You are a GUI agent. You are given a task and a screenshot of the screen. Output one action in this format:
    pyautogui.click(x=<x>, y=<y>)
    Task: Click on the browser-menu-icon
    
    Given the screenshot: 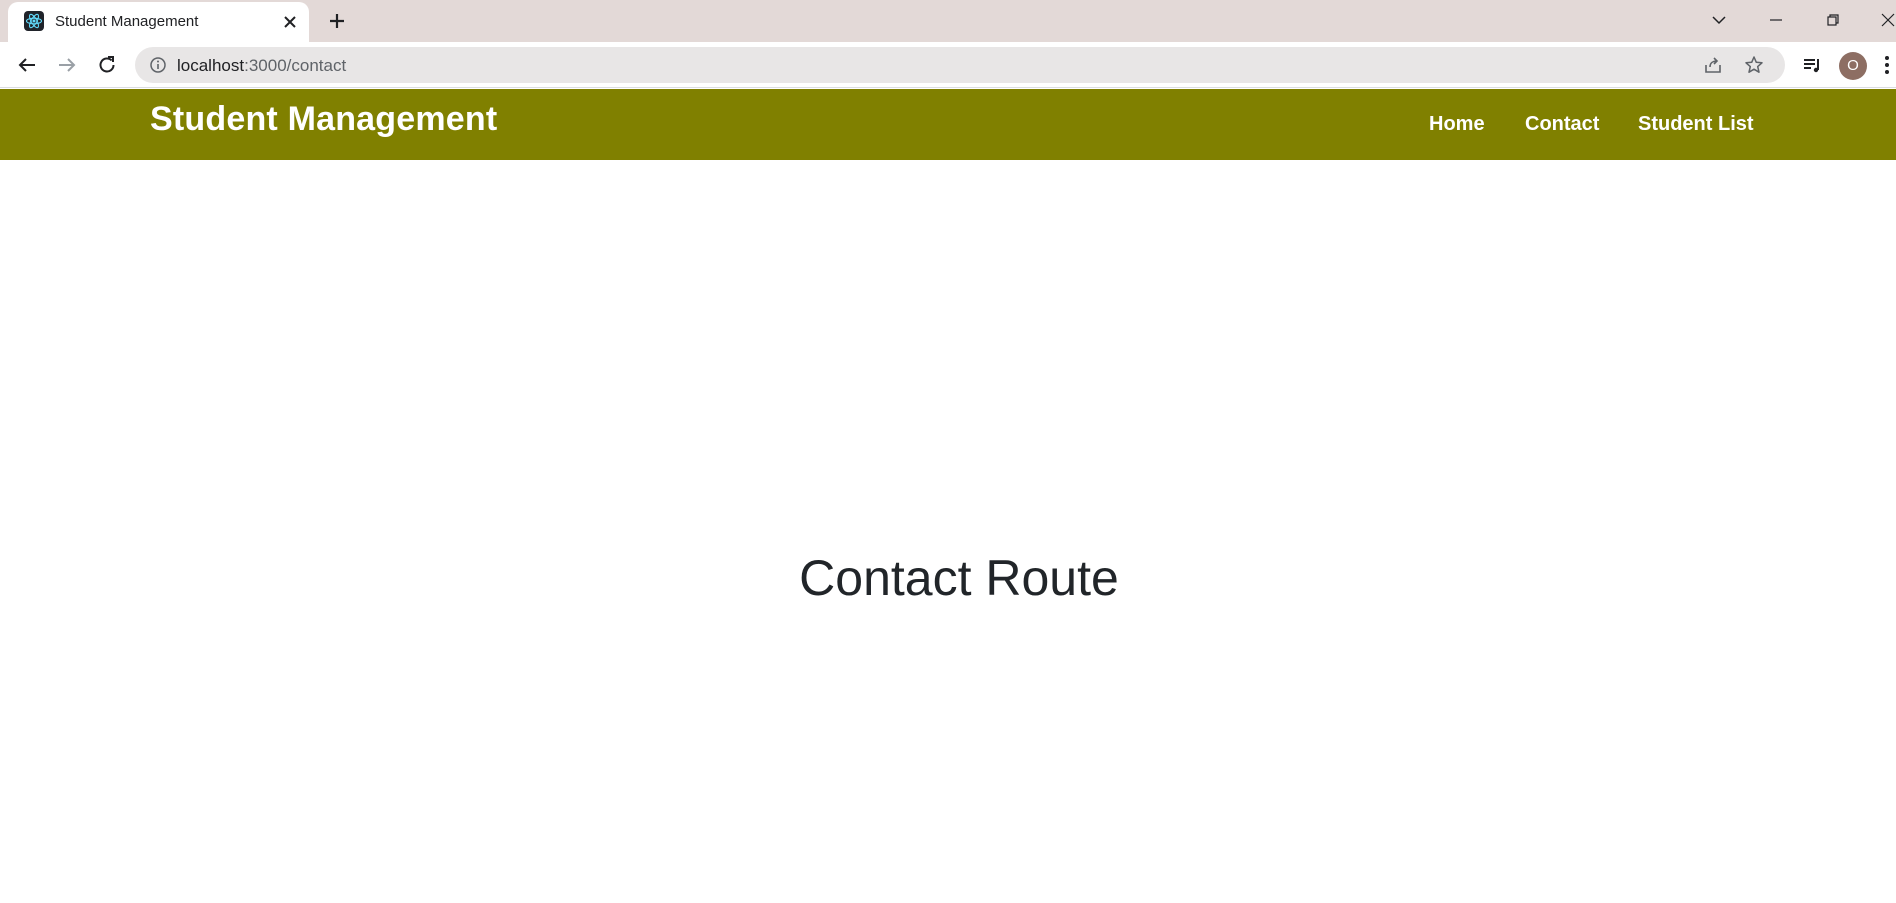 What is the action you would take?
    pyautogui.click(x=1887, y=65)
    